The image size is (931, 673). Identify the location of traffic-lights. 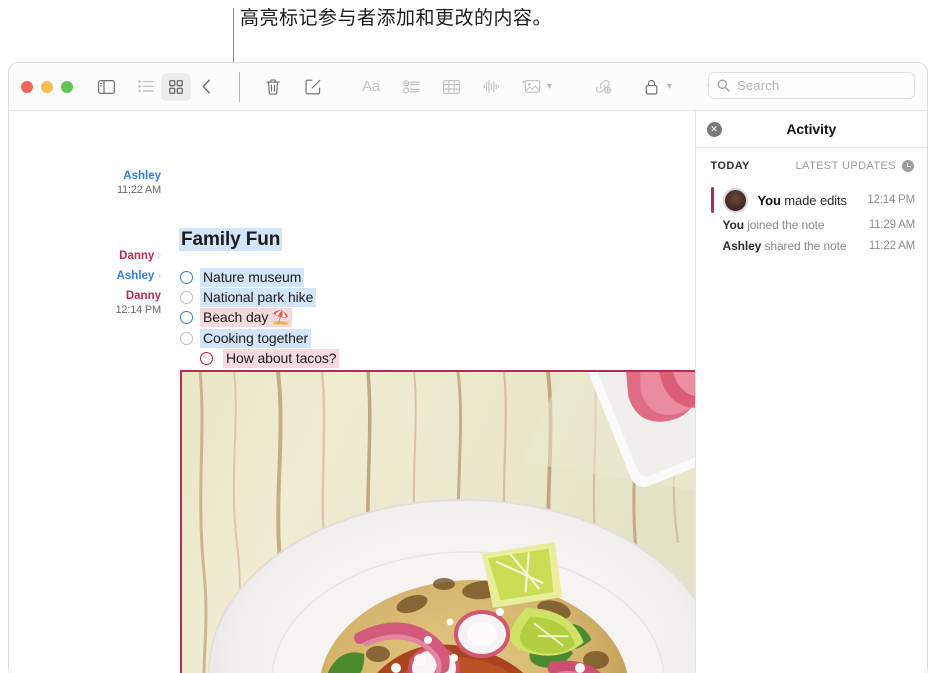
(47, 86).